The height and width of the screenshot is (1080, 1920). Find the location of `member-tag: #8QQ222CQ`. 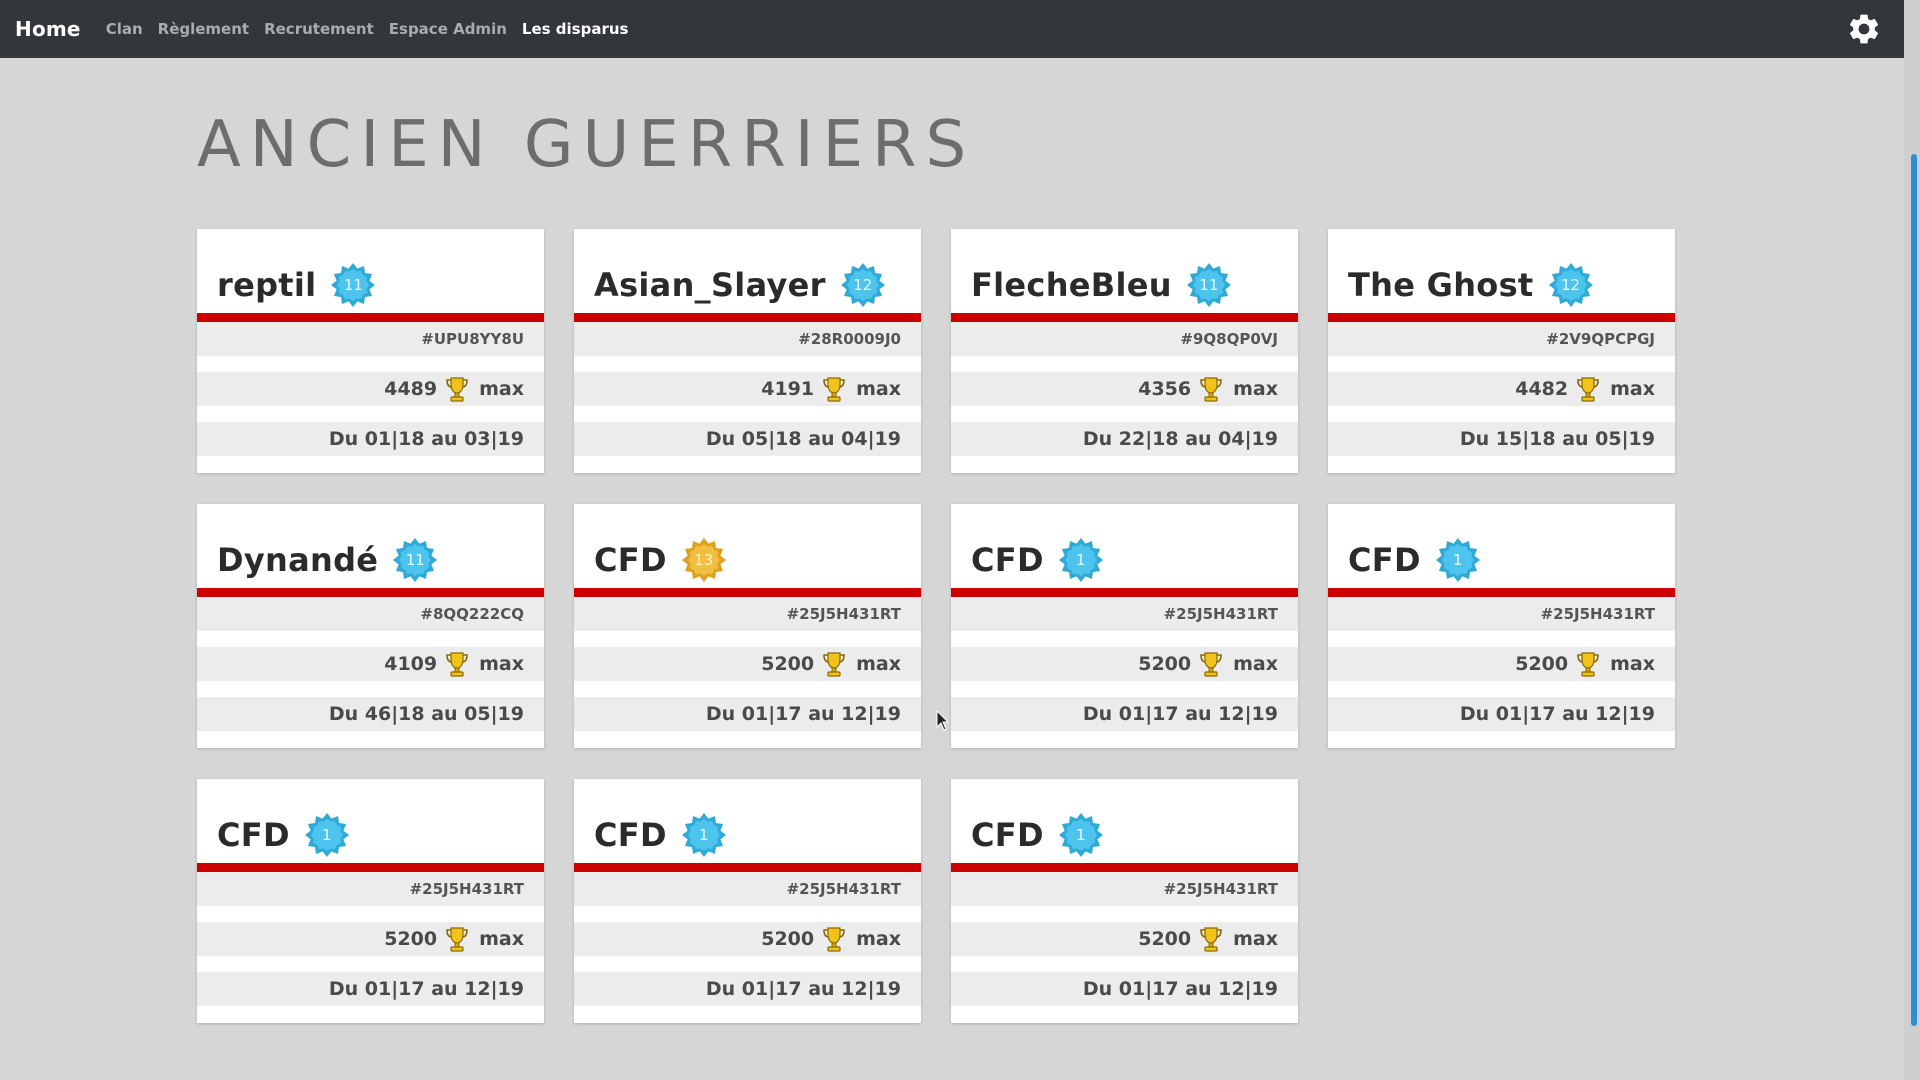

member-tag: #8QQ222CQ is located at coordinates (370, 614).